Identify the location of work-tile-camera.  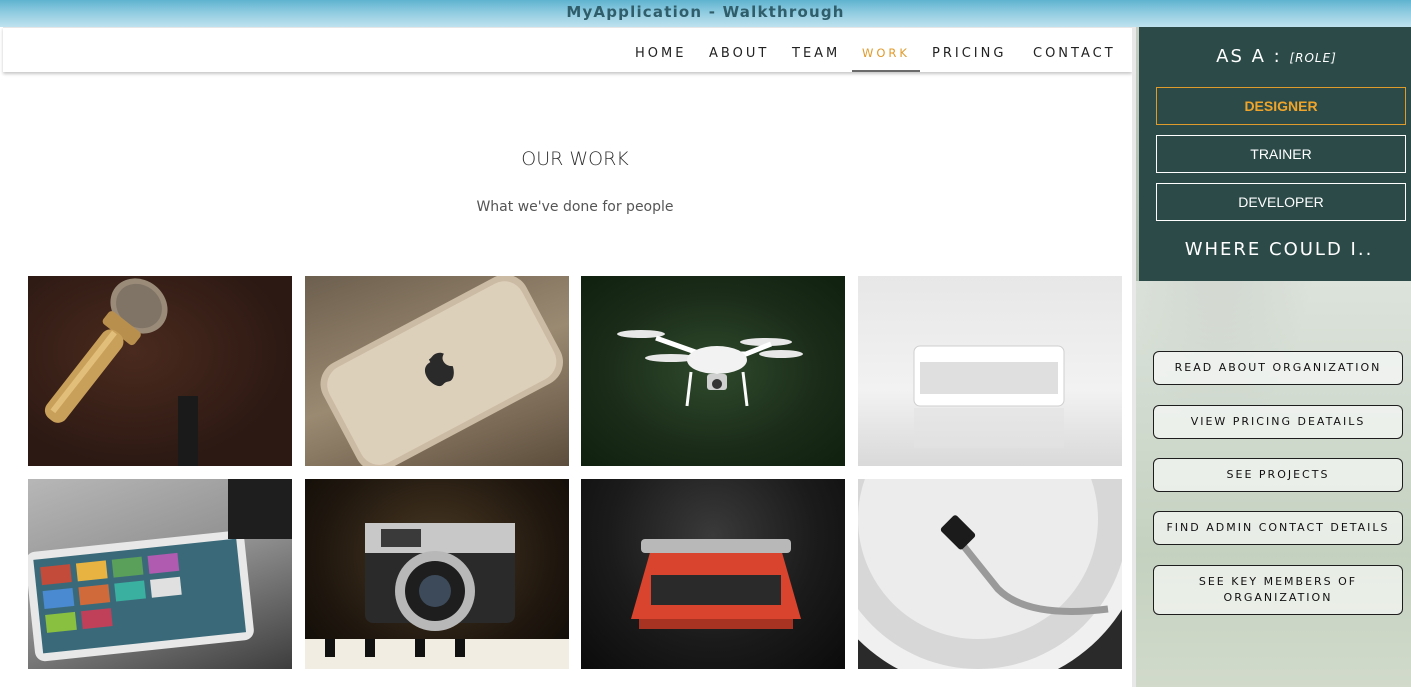
(437, 574).